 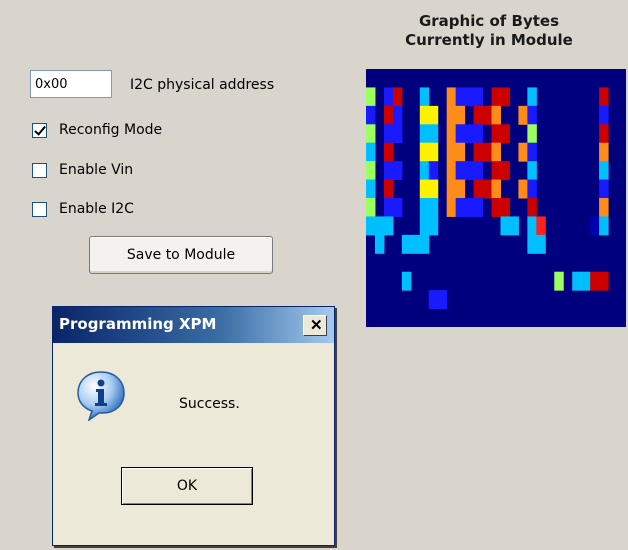 I want to click on enable-i2c-checkbox, so click(x=39, y=209).